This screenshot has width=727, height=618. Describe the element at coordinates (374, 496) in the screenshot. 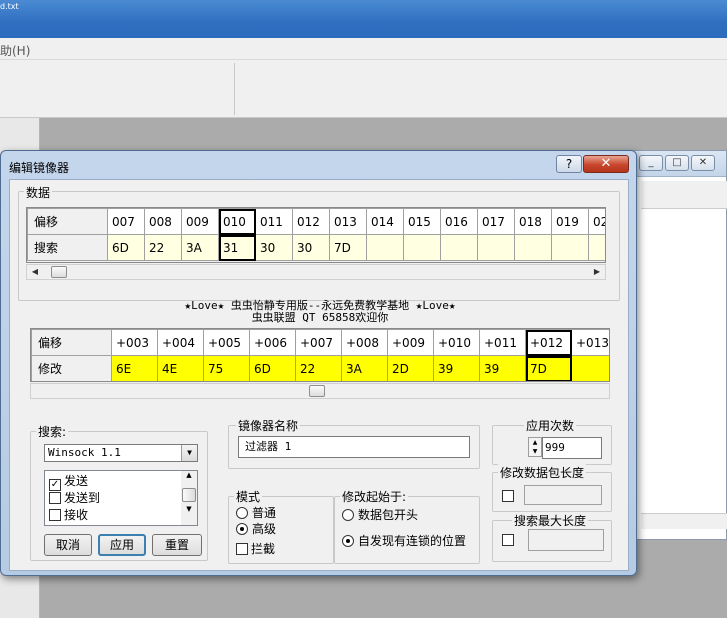

I see `modify-start-label: 修改起始于:` at that location.